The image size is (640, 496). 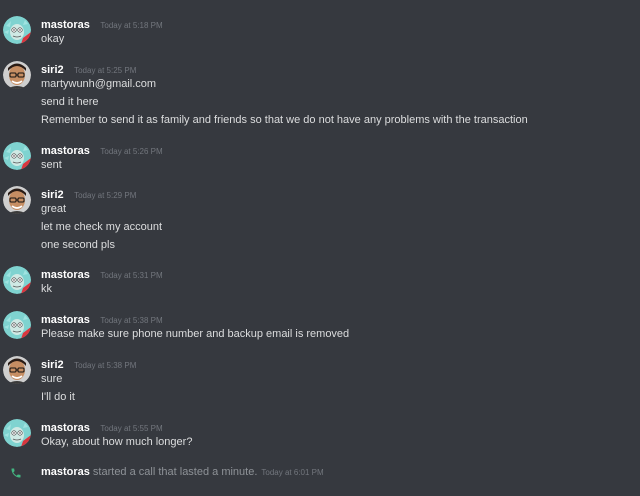 What do you see at coordinates (131, 151) in the screenshot?
I see `timestamp: Today at 5:26 PM` at bounding box center [131, 151].